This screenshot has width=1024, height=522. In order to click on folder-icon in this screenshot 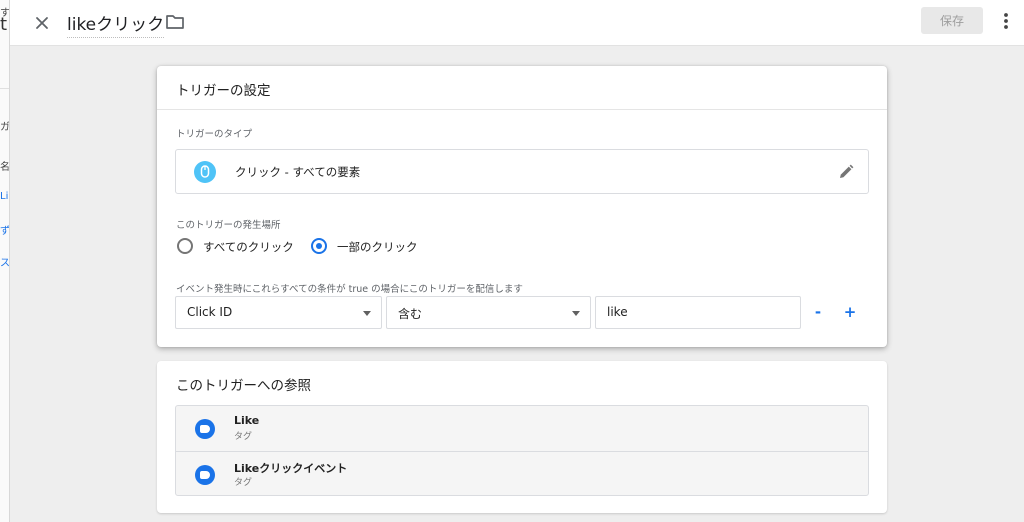, I will do `click(175, 22)`.